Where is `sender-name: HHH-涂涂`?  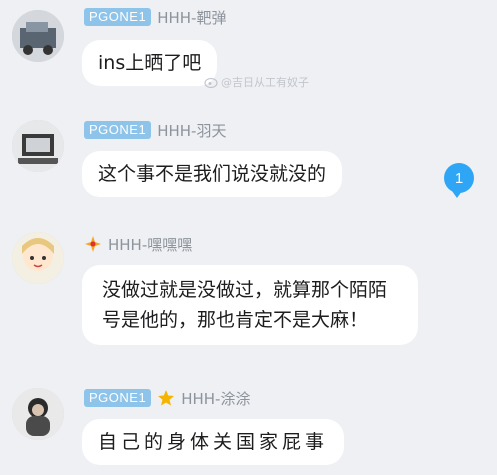
sender-name: HHH-涂涂 is located at coordinates (215, 398).